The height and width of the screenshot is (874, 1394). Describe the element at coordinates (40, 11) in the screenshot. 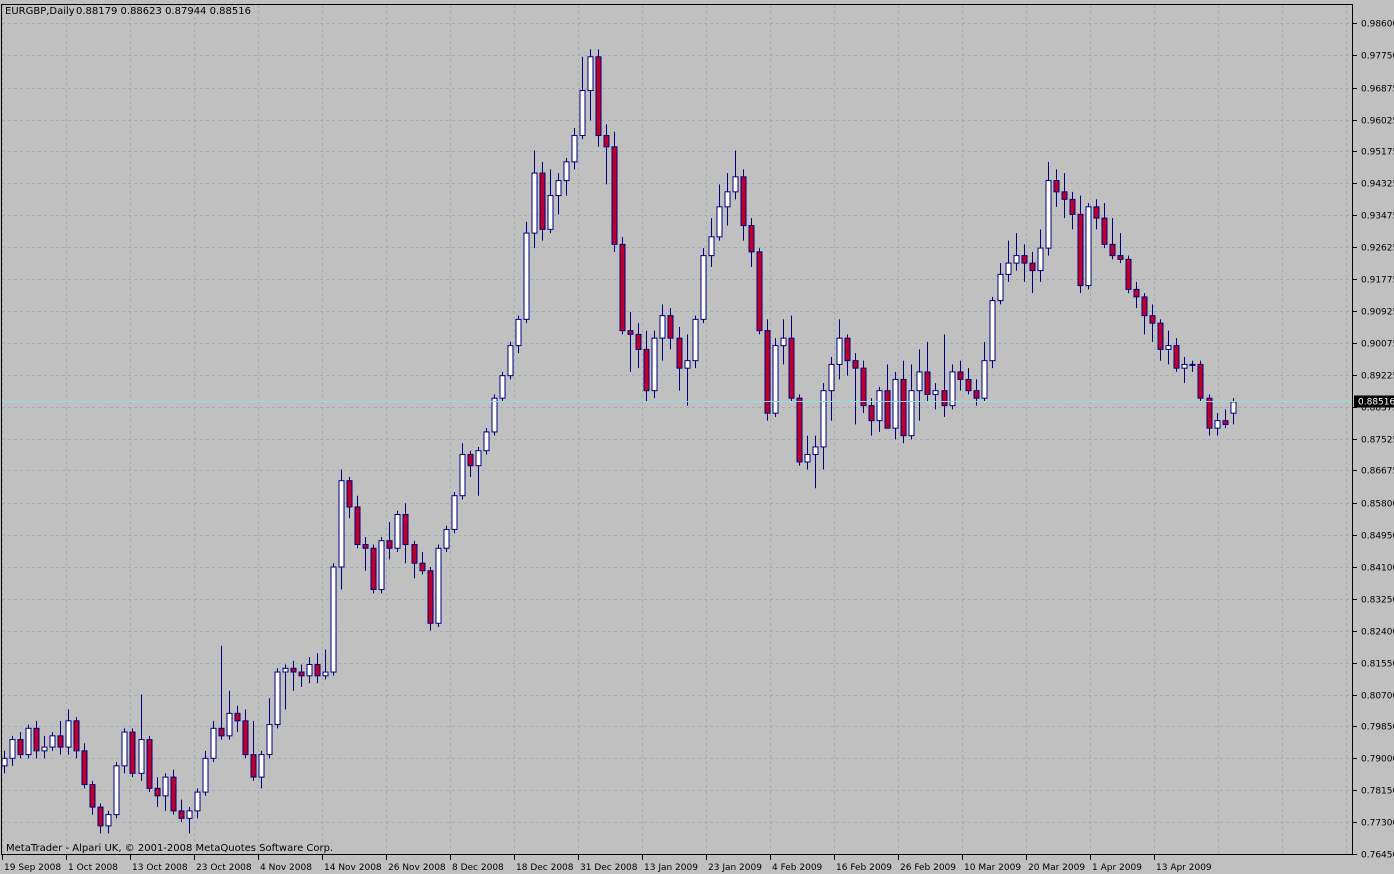

I see `symbol-label: EURGBP,Daily` at that location.